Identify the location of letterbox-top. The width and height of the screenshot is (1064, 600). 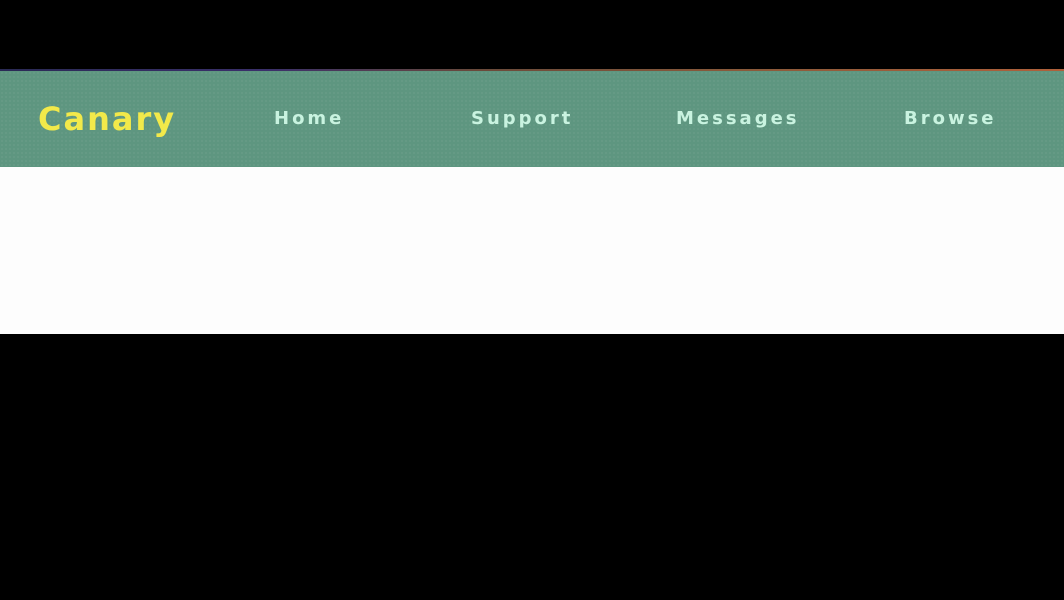
(532, 34).